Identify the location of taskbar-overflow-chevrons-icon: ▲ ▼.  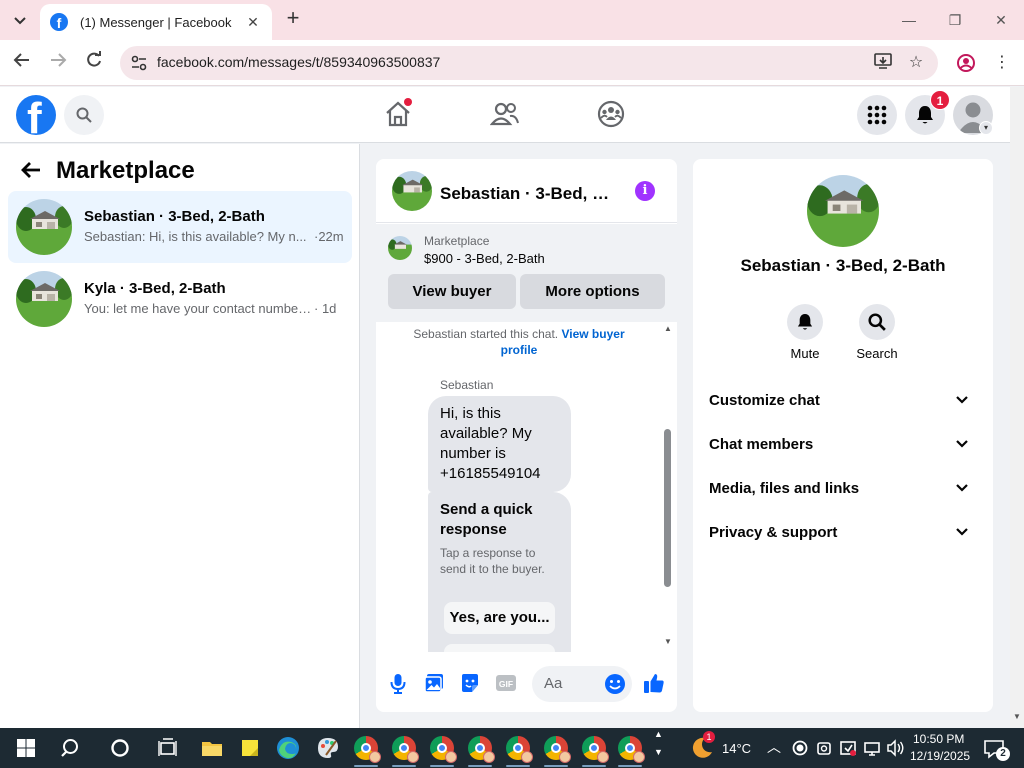
(658, 743).